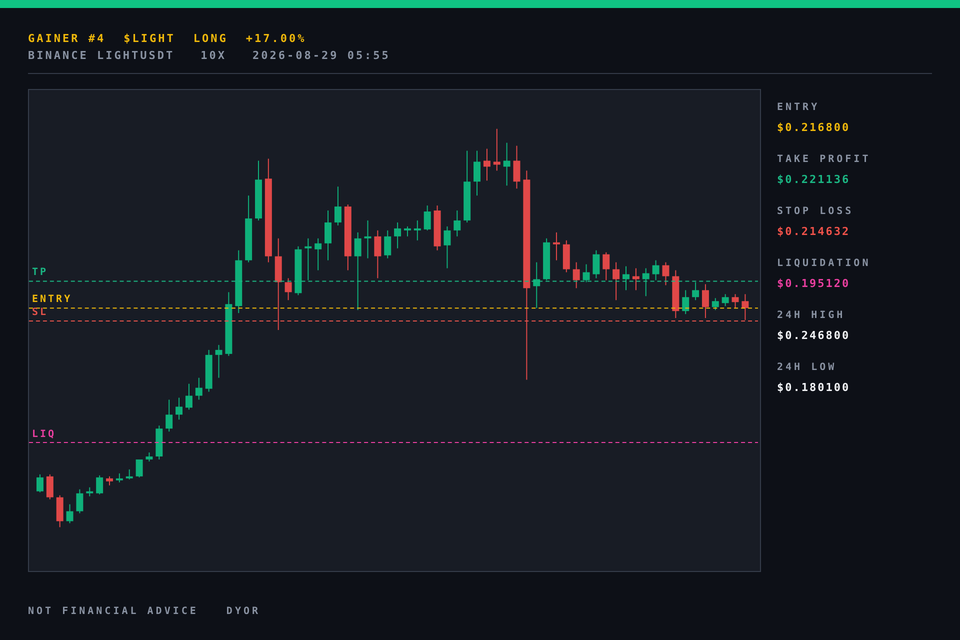 The width and height of the screenshot is (960, 640). I want to click on signal-title: +17.00%, so click(276, 38).